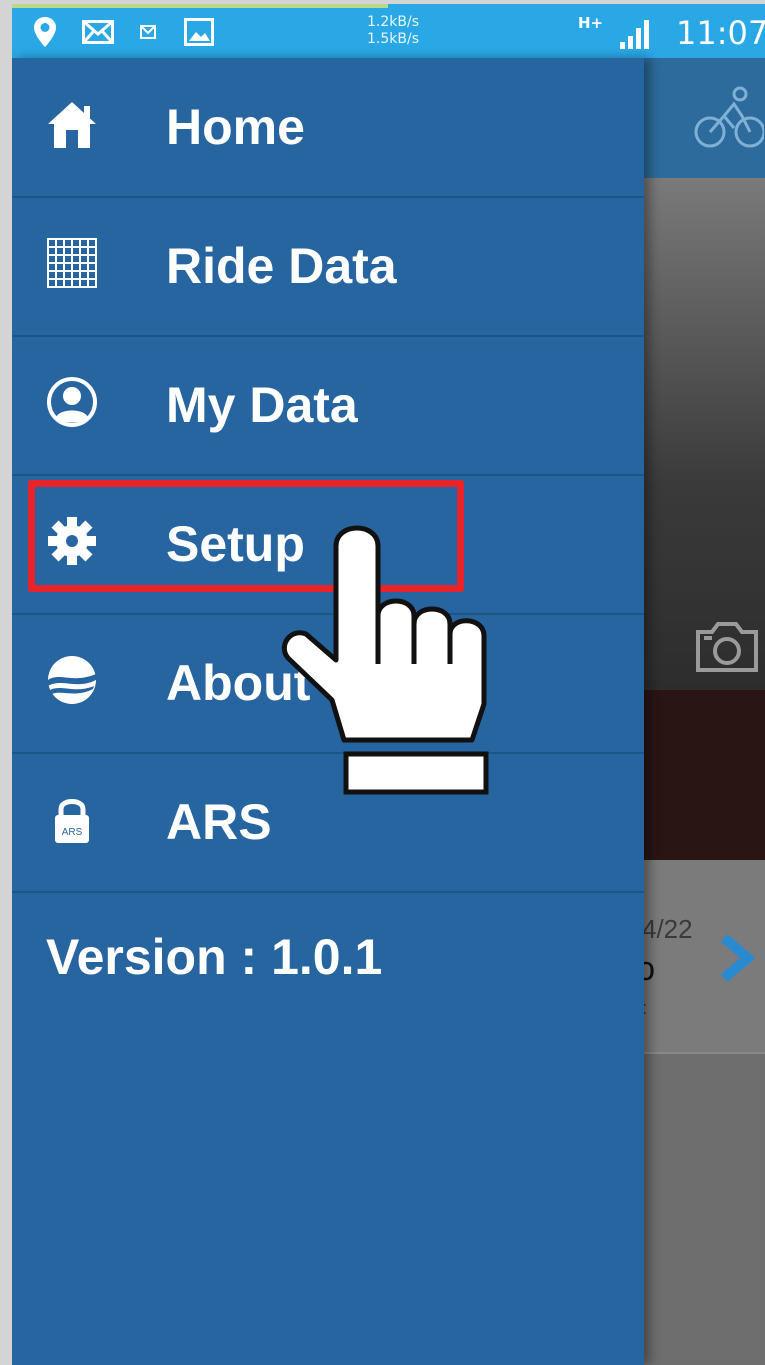 The image size is (765, 1365). What do you see at coordinates (667, 929) in the screenshot?
I see `ride-date: 4/22` at bounding box center [667, 929].